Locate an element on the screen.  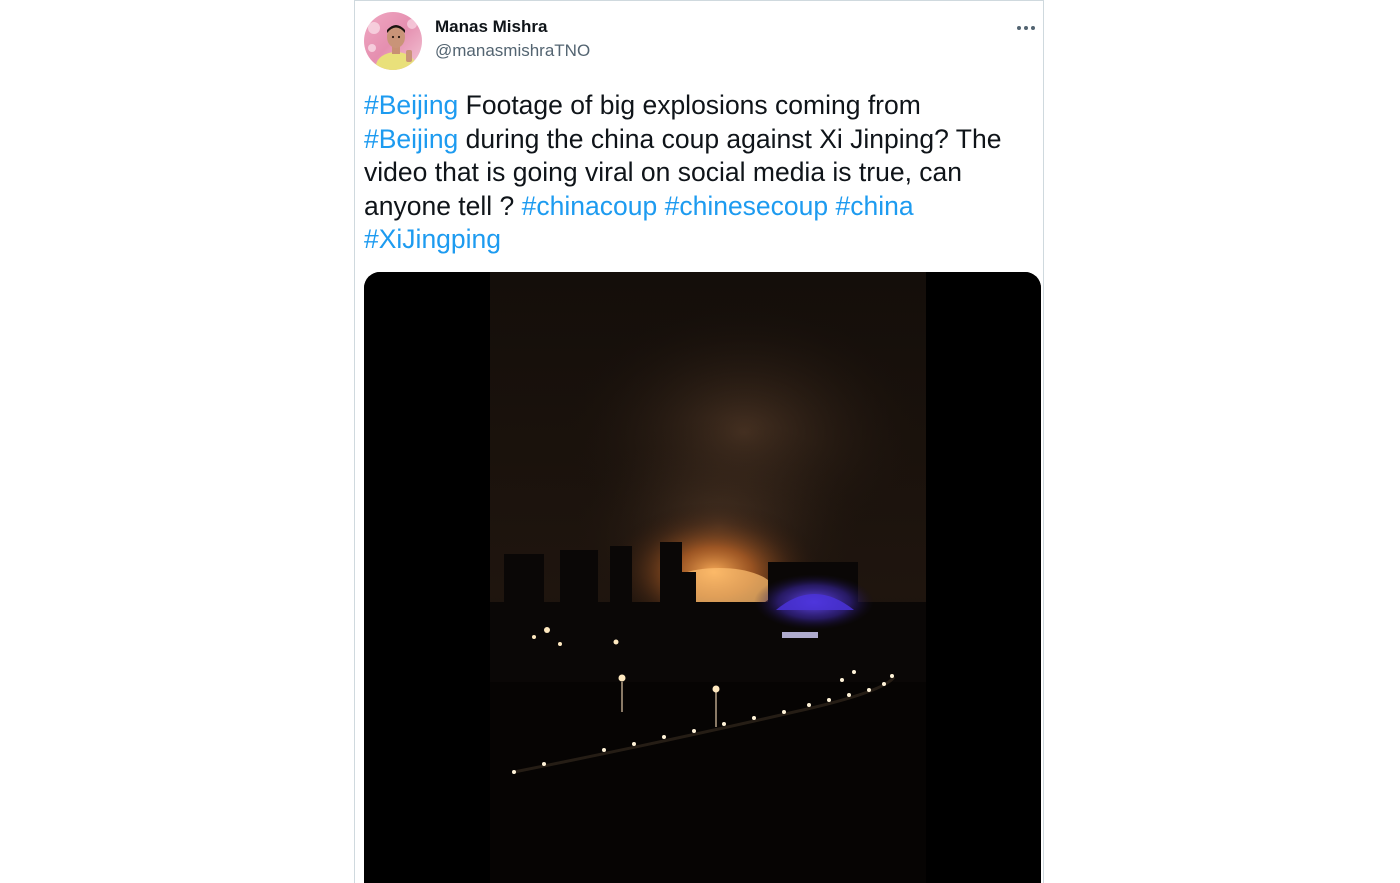
avatar-image is located at coordinates (393, 41).